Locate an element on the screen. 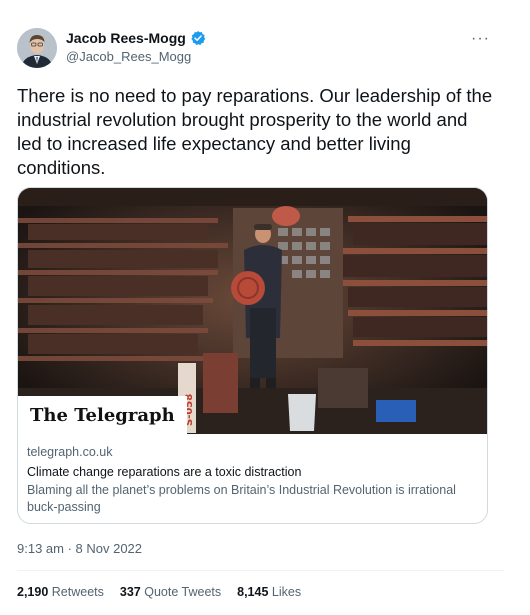  display-name: Jacob Rees-Mogg is located at coordinates (126, 38).